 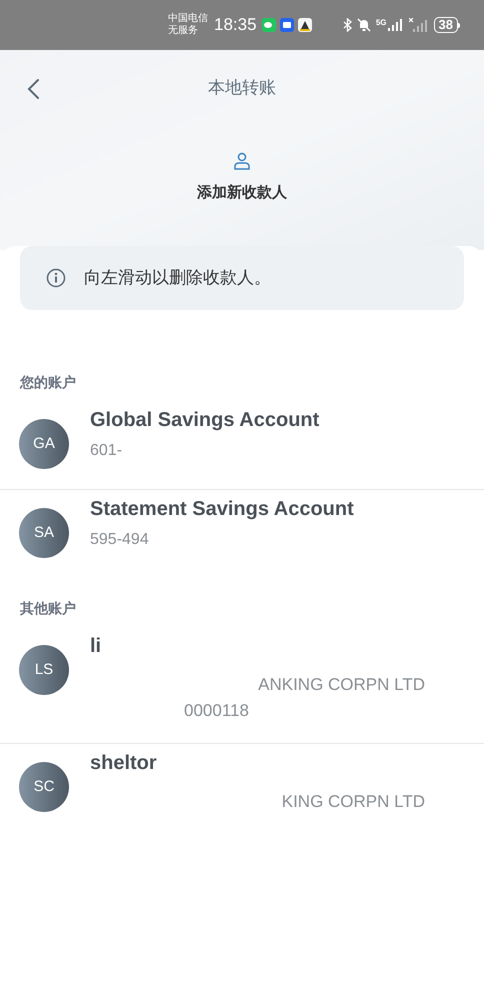 I want to click on account-number: 0000118, so click(x=217, y=711).